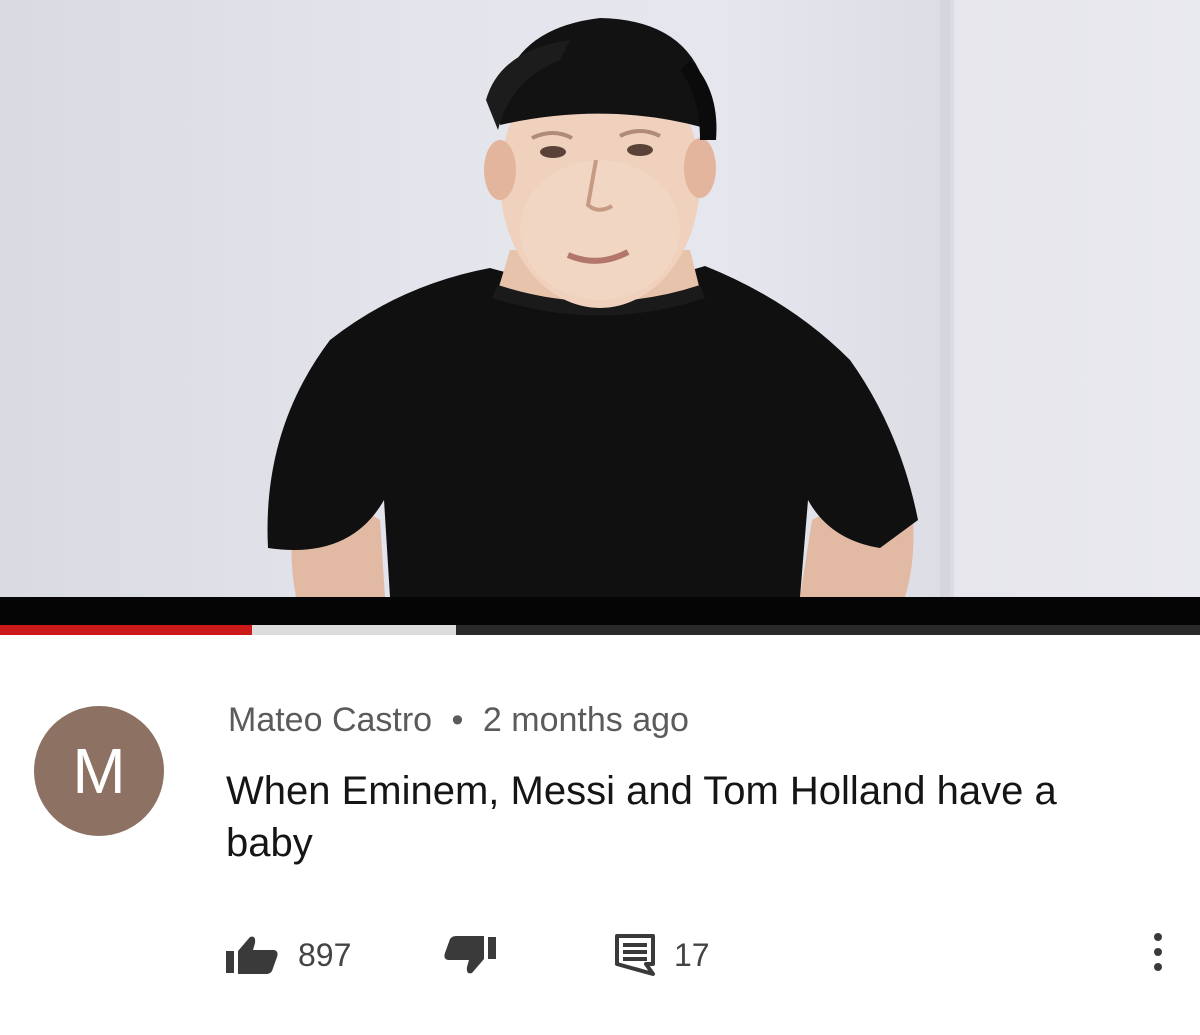 The image size is (1200, 1035). I want to click on comment-actions: 897 17, so click(600, 955).